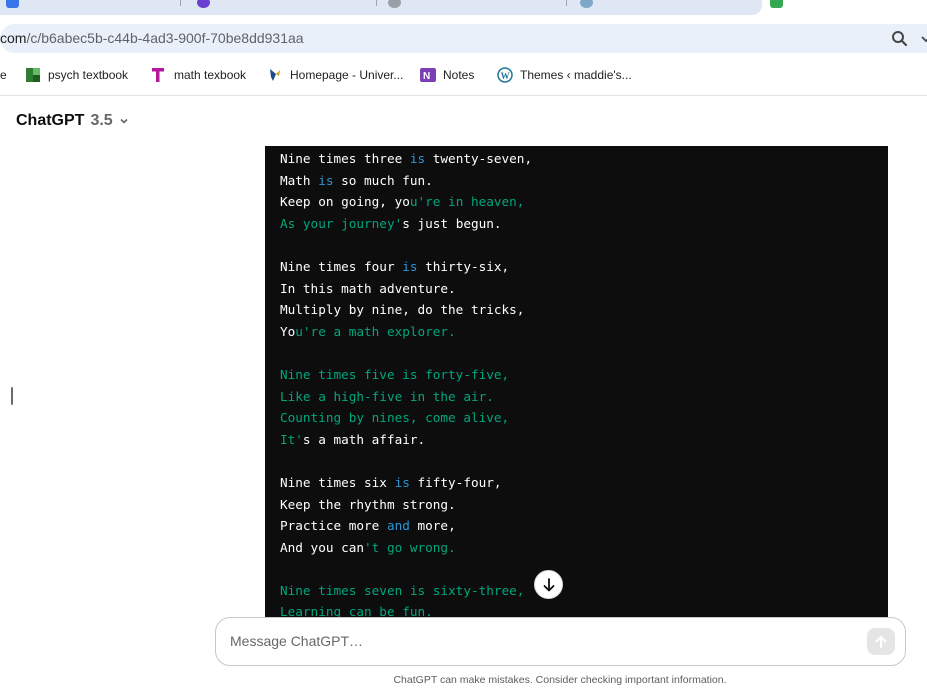 Image resolution: width=927 pixels, height=695 pixels. I want to click on bookmark-item: e, so click(3, 75).